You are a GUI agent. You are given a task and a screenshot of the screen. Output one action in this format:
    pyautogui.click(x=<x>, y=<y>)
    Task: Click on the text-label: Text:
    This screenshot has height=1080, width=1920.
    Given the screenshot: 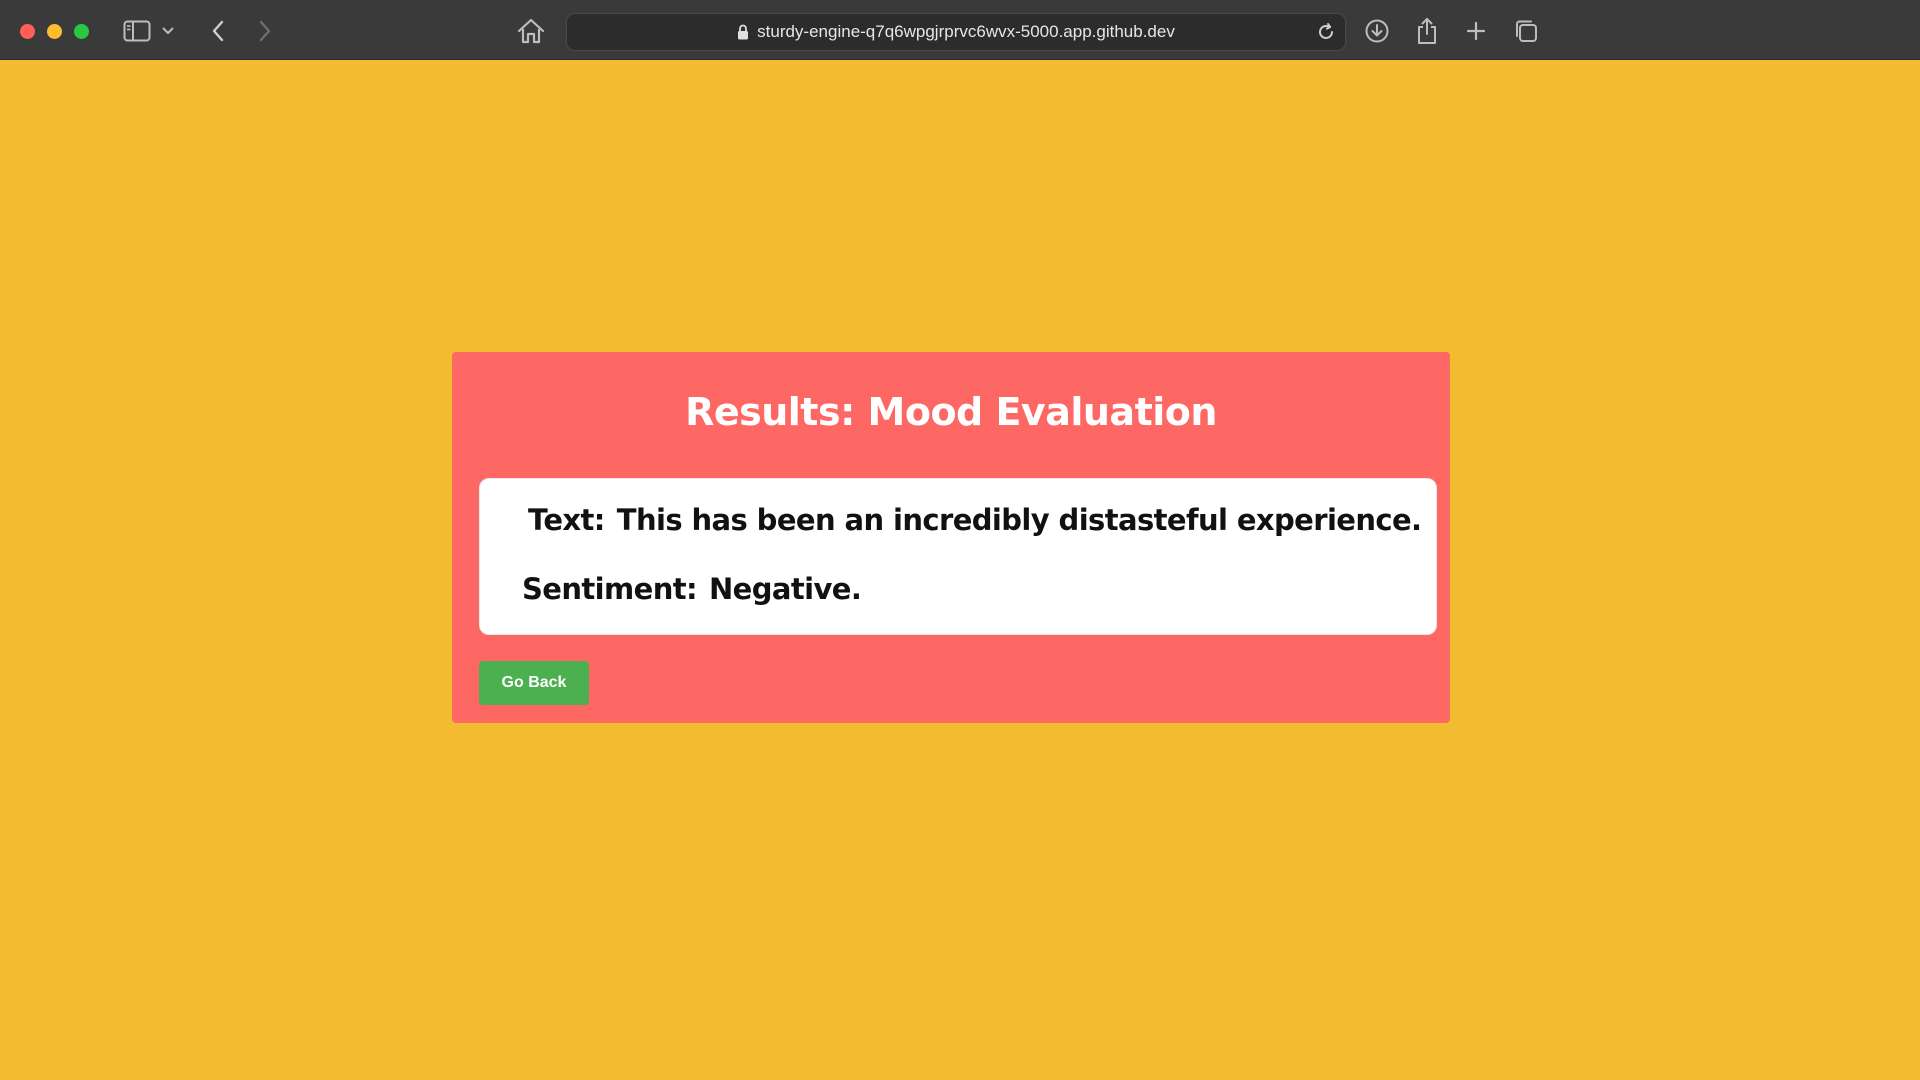 What is the action you would take?
    pyautogui.click(x=566, y=520)
    